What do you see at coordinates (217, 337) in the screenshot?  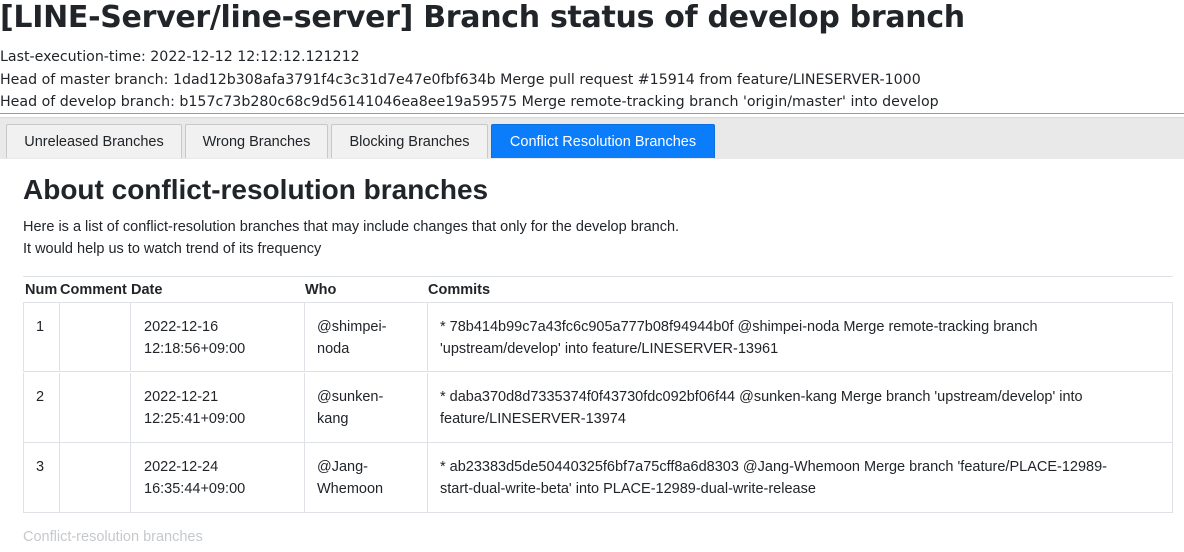 I see `row-date: 2022-12-16 12:18:56+09:00` at bounding box center [217, 337].